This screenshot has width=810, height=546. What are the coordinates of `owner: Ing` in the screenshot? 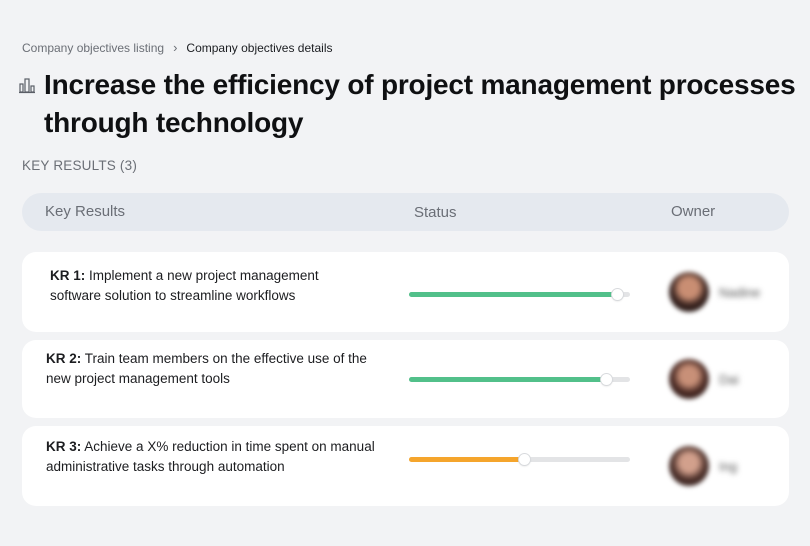 It's located at (703, 466).